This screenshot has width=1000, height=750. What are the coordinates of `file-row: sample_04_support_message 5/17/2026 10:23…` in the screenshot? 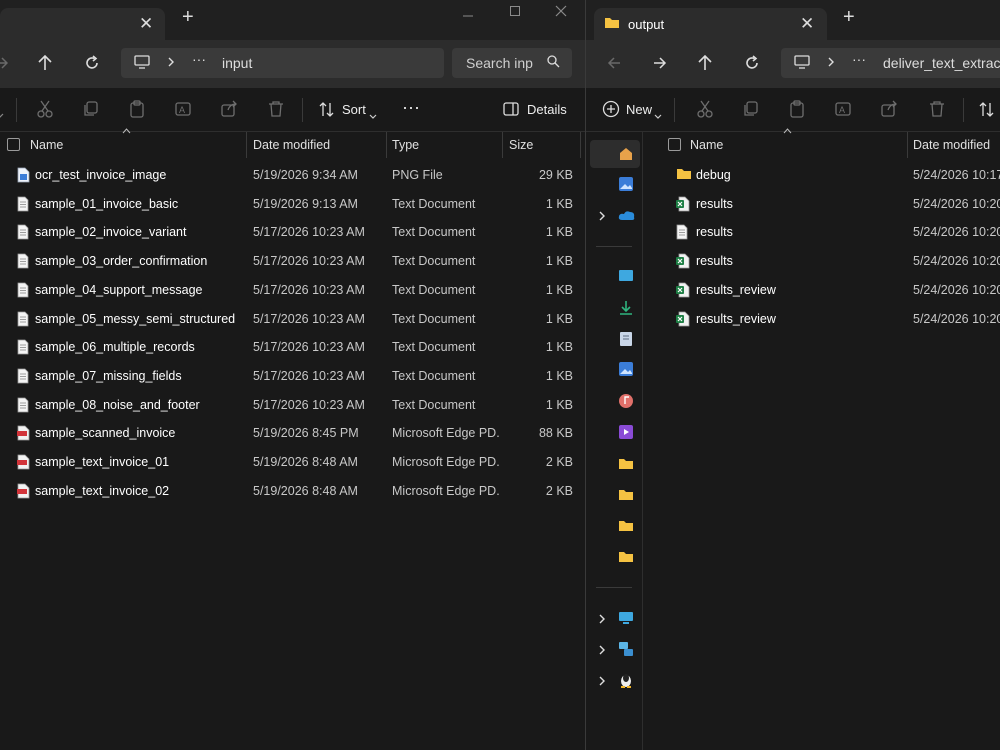 It's located at (292, 290).